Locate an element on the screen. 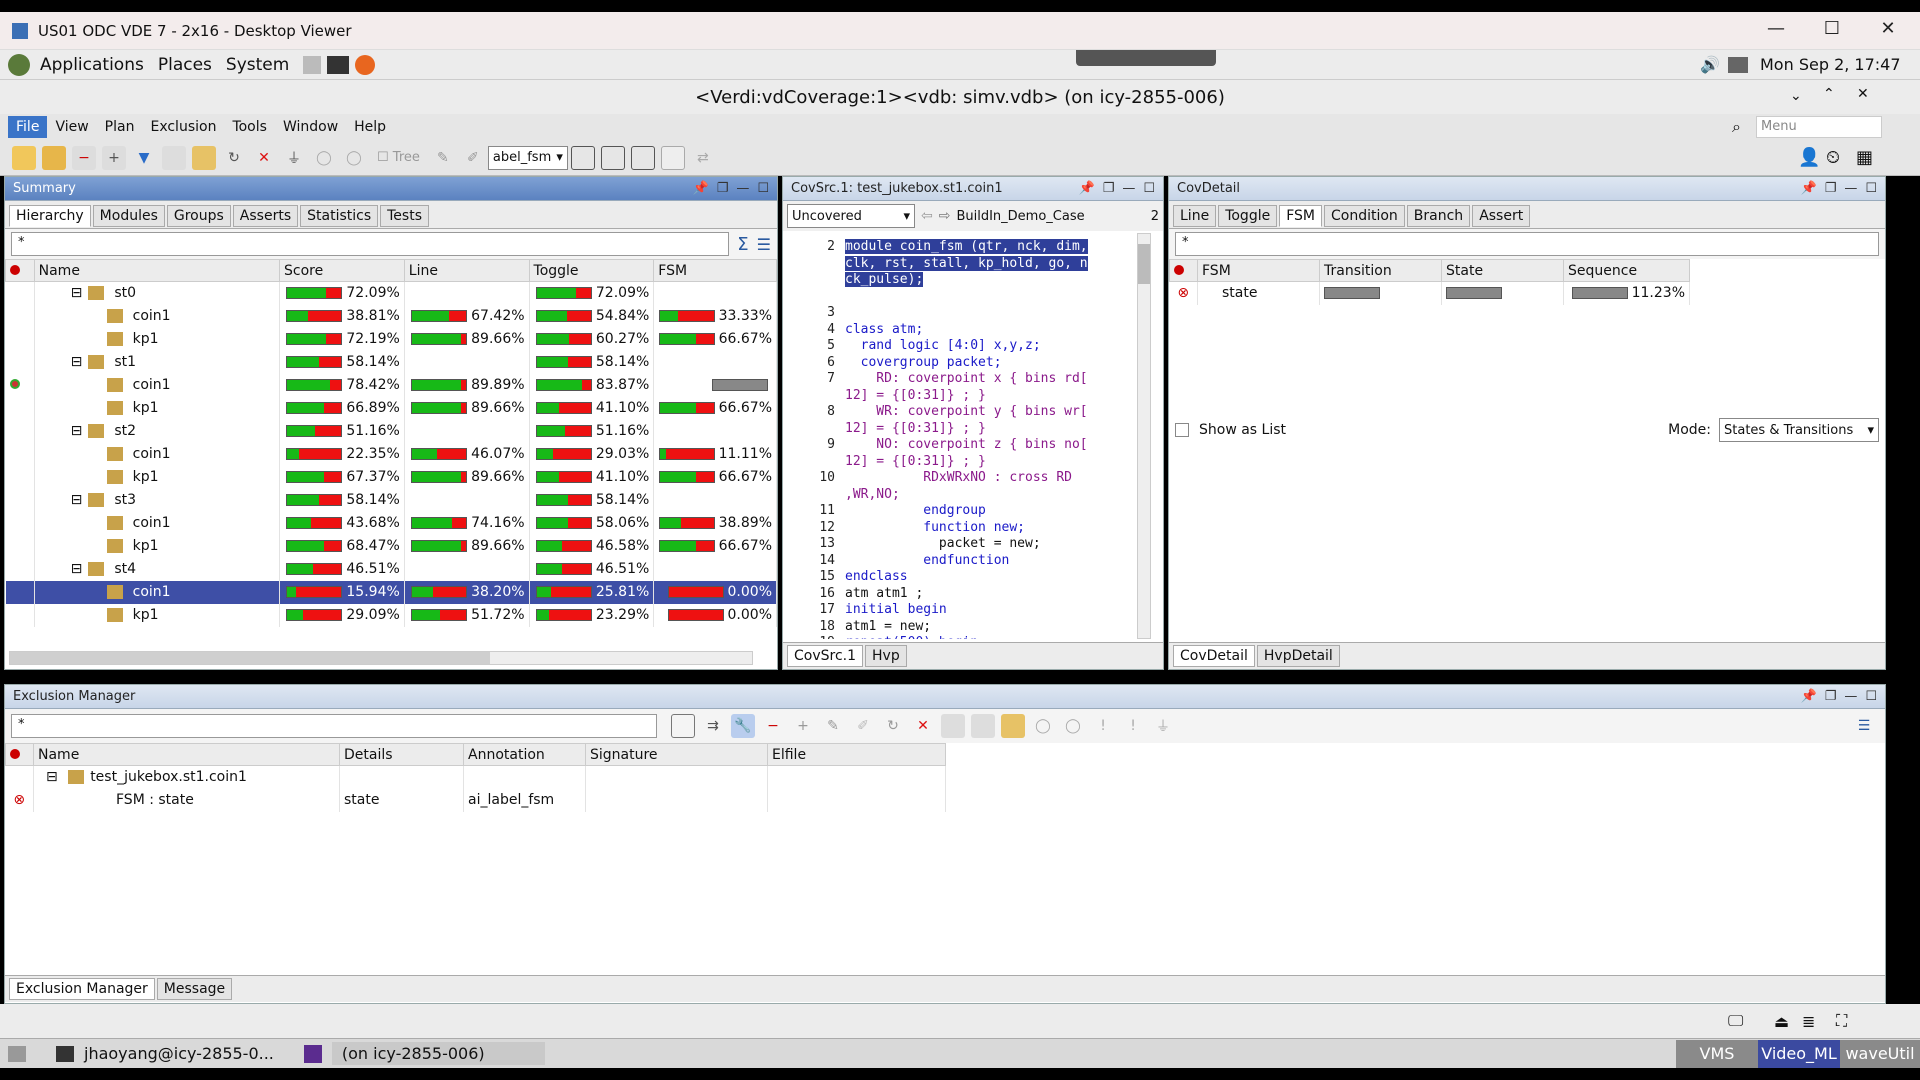  grid-icon: ▦ is located at coordinates (1864, 157).